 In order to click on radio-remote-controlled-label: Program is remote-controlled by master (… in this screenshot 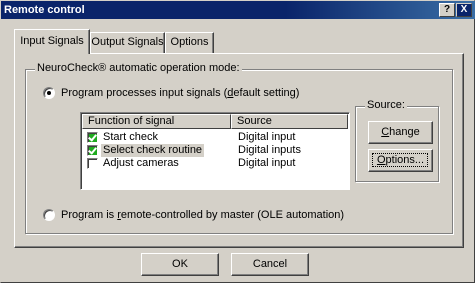, I will do `click(202, 215)`.